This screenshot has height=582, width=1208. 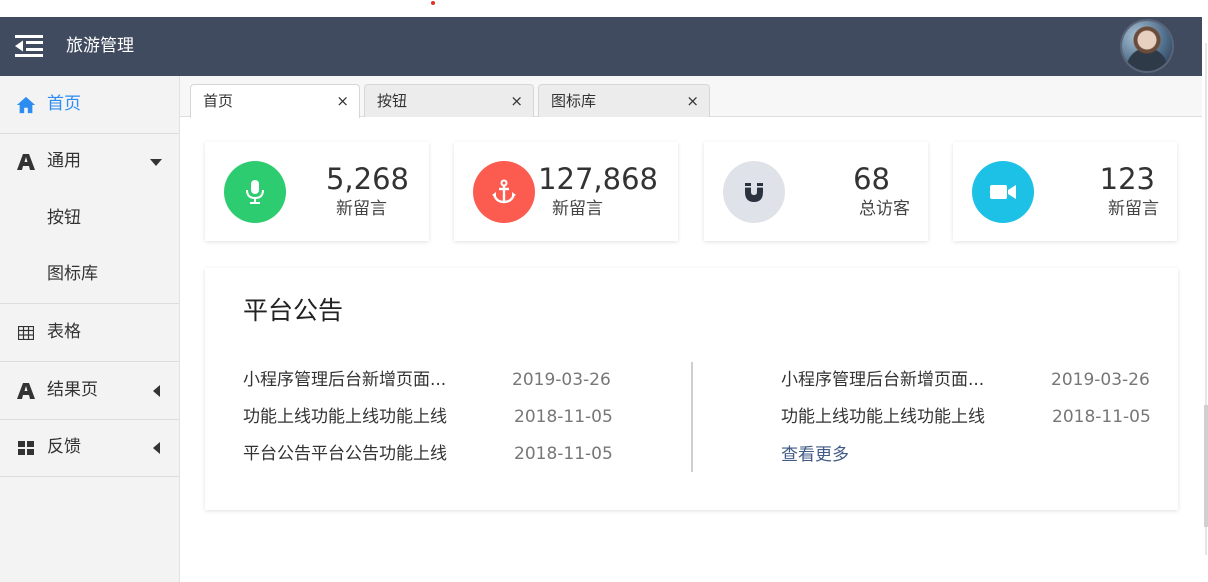 I want to click on sidebar-item-label: 反馈, so click(x=64, y=447).